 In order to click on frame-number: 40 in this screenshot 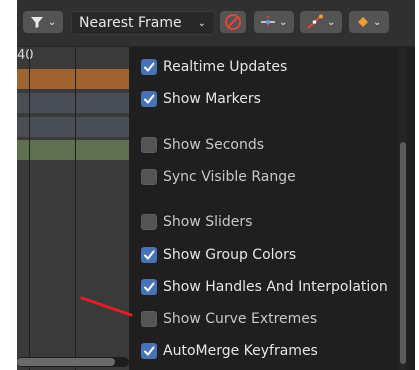, I will do `click(25, 55)`.